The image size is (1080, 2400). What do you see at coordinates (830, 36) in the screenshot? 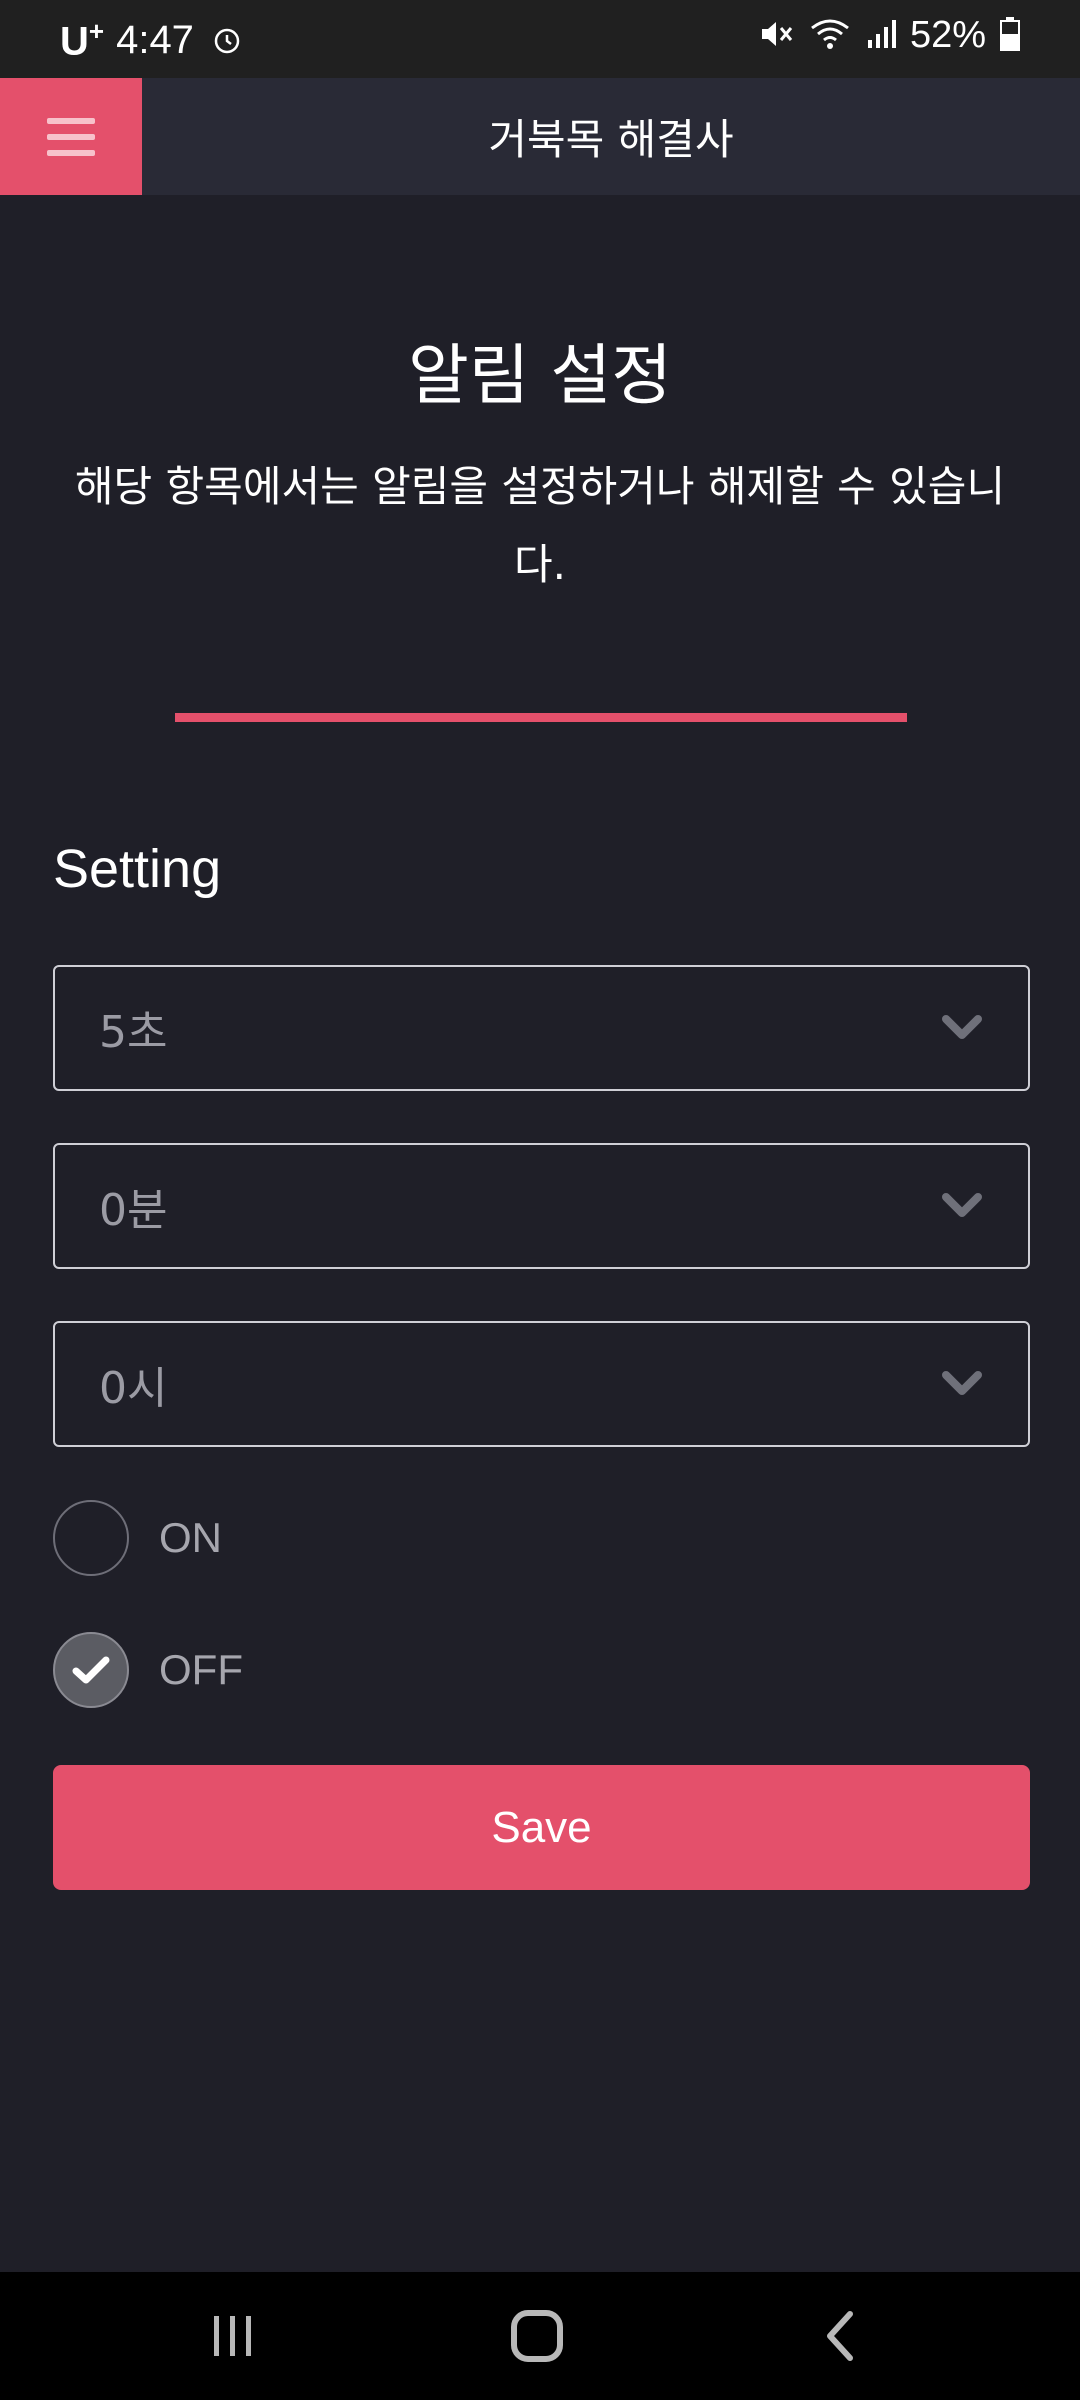
I see `wifi-icon` at bounding box center [830, 36].